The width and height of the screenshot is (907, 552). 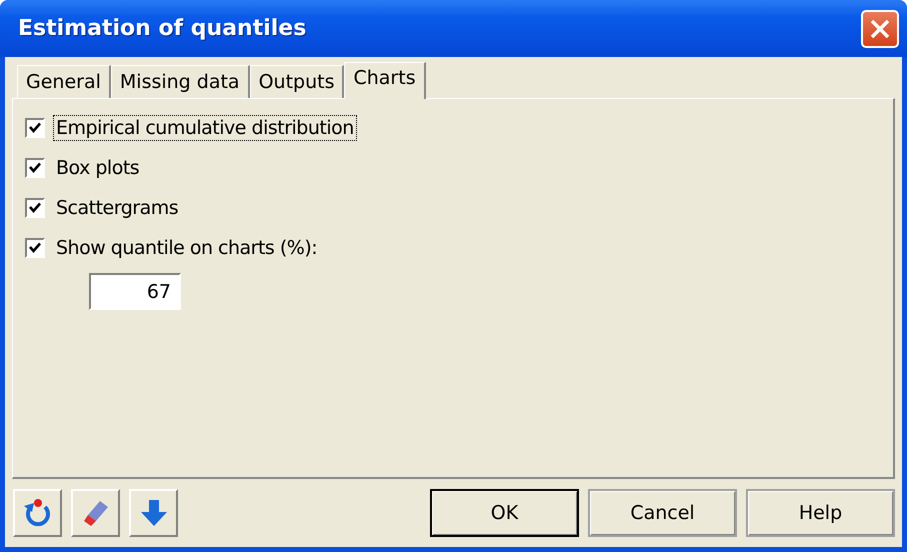 What do you see at coordinates (37, 513) in the screenshot?
I see `reset-button` at bounding box center [37, 513].